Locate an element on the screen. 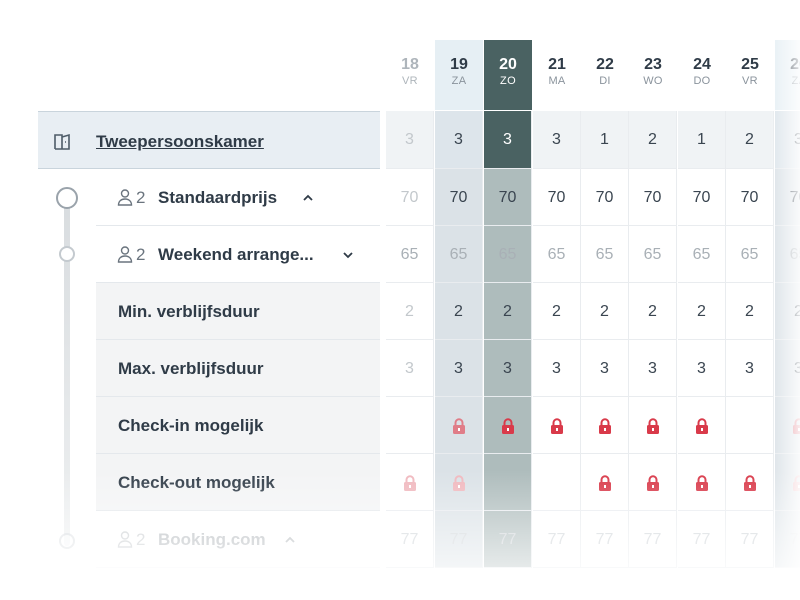  day-number: 24 is located at coordinates (702, 64).